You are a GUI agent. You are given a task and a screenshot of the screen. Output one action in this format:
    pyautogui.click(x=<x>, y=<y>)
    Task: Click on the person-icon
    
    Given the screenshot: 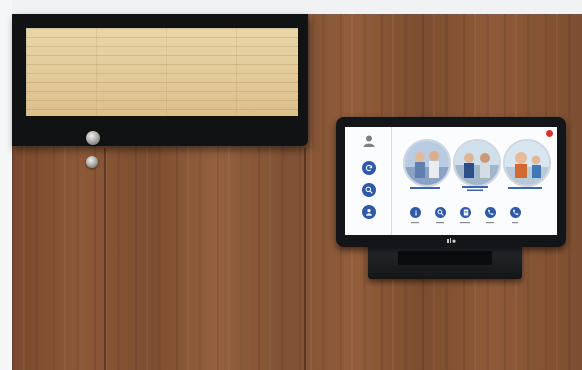 What is the action you would take?
    pyautogui.click(x=369, y=140)
    